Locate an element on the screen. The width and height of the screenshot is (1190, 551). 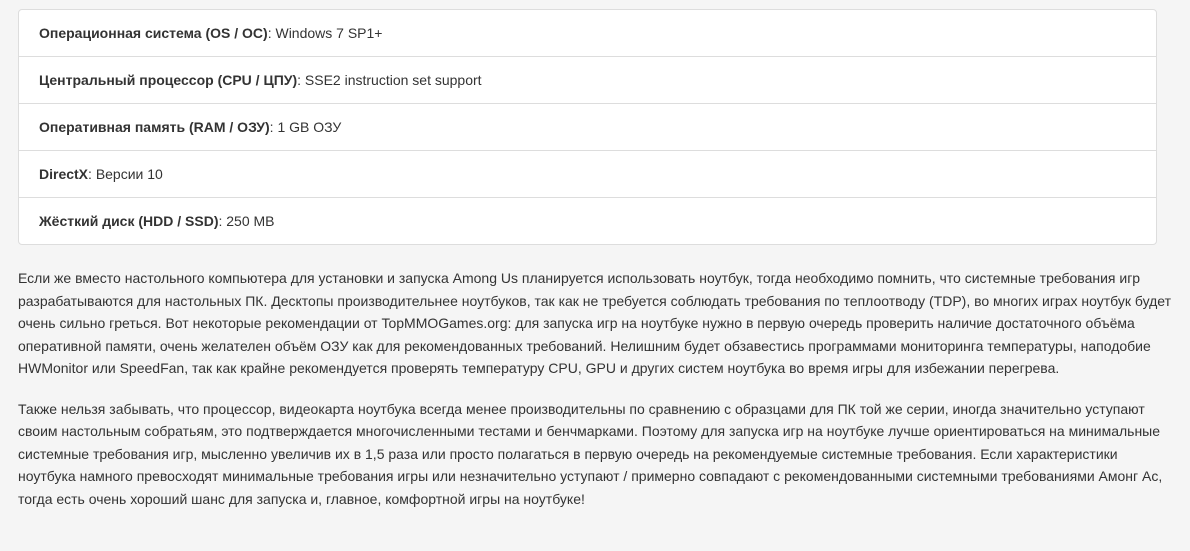
requirement-label: DirectX is located at coordinates (64, 174).